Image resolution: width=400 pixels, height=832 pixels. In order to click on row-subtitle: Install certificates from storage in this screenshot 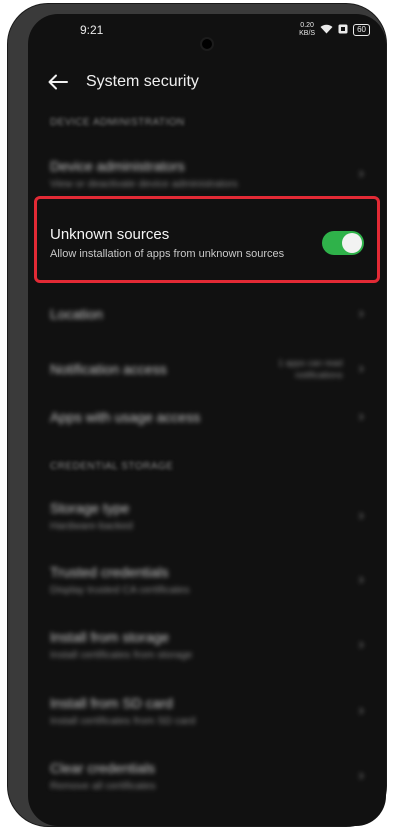, I will do `click(121, 655)`.